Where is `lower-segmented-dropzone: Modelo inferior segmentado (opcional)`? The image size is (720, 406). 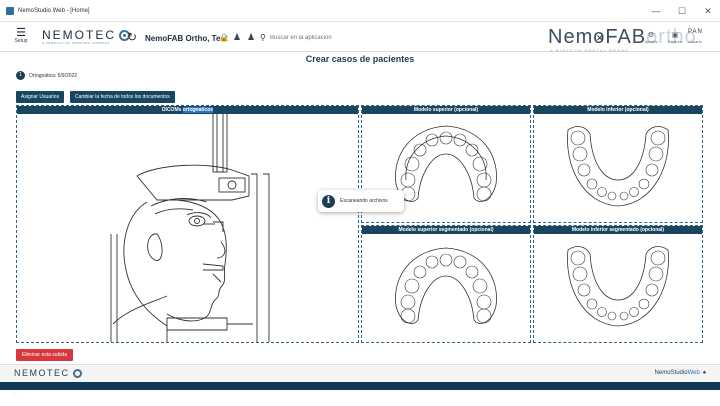
lower-segmented-dropzone: Modelo inferior segmentado (opcional) is located at coordinates (618, 284).